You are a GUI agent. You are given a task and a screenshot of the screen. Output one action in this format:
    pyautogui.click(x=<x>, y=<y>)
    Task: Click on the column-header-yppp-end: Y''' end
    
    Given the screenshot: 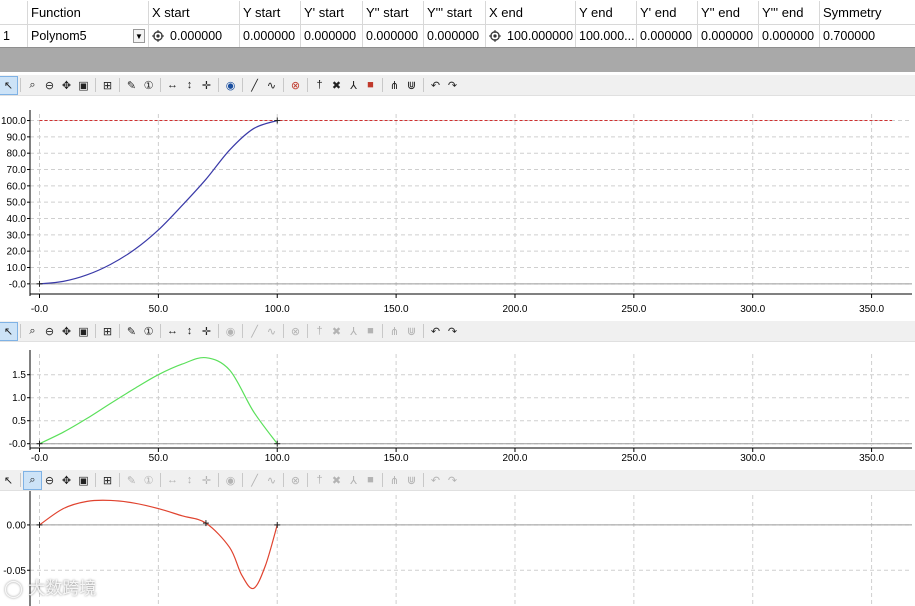 What is the action you would take?
    pyautogui.click(x=789, y=12)
    